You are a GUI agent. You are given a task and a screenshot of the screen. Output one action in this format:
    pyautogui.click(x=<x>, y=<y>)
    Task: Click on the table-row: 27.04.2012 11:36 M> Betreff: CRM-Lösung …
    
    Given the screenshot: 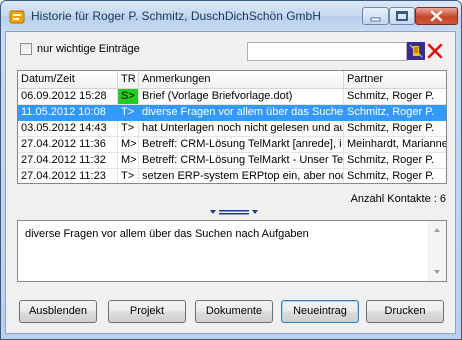 What is the action you would take?
    pyautogui.click(x=232, y=145)
    